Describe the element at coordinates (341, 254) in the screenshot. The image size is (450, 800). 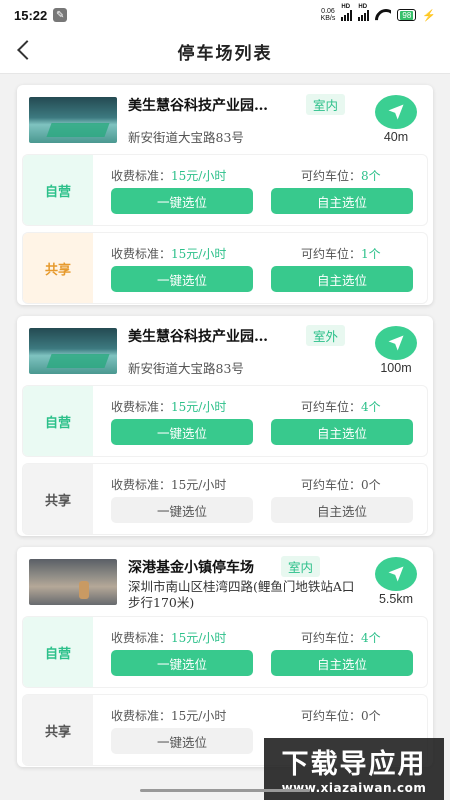
I see `availability-info: 可约车位：1个` at that location.